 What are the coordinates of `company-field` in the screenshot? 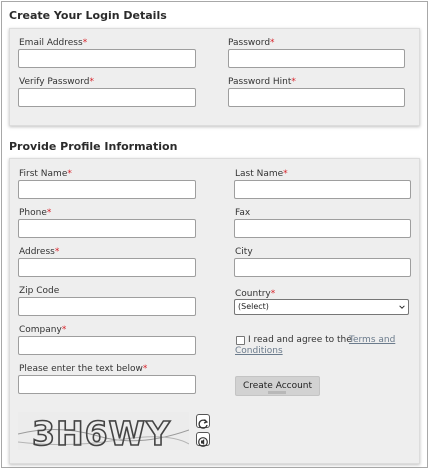 It's located at (107, 345).